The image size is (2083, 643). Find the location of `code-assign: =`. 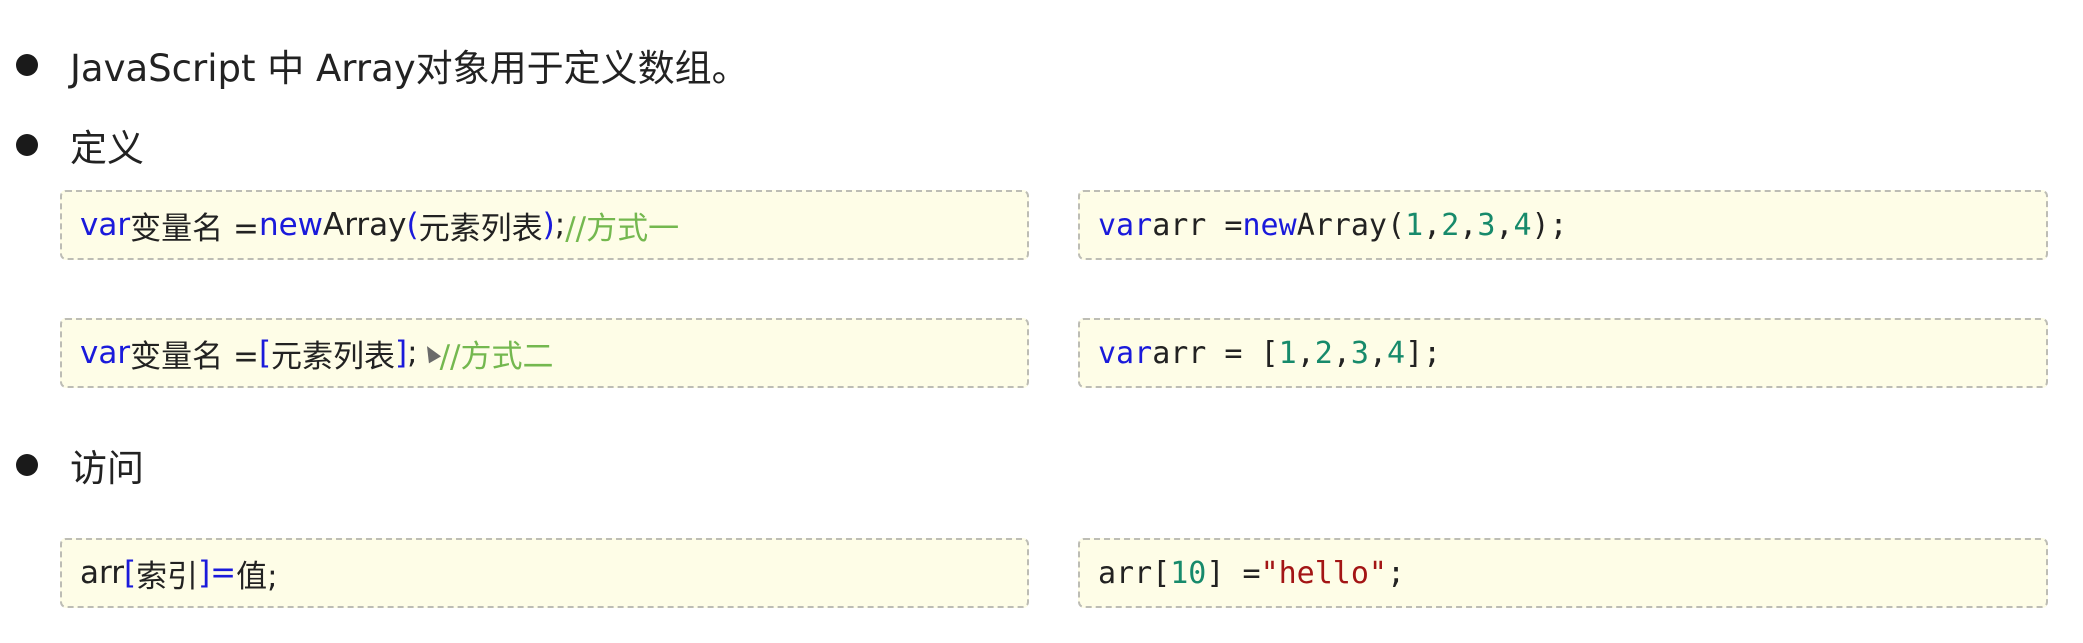

code-assign: = is located at coordinates (223, 573).